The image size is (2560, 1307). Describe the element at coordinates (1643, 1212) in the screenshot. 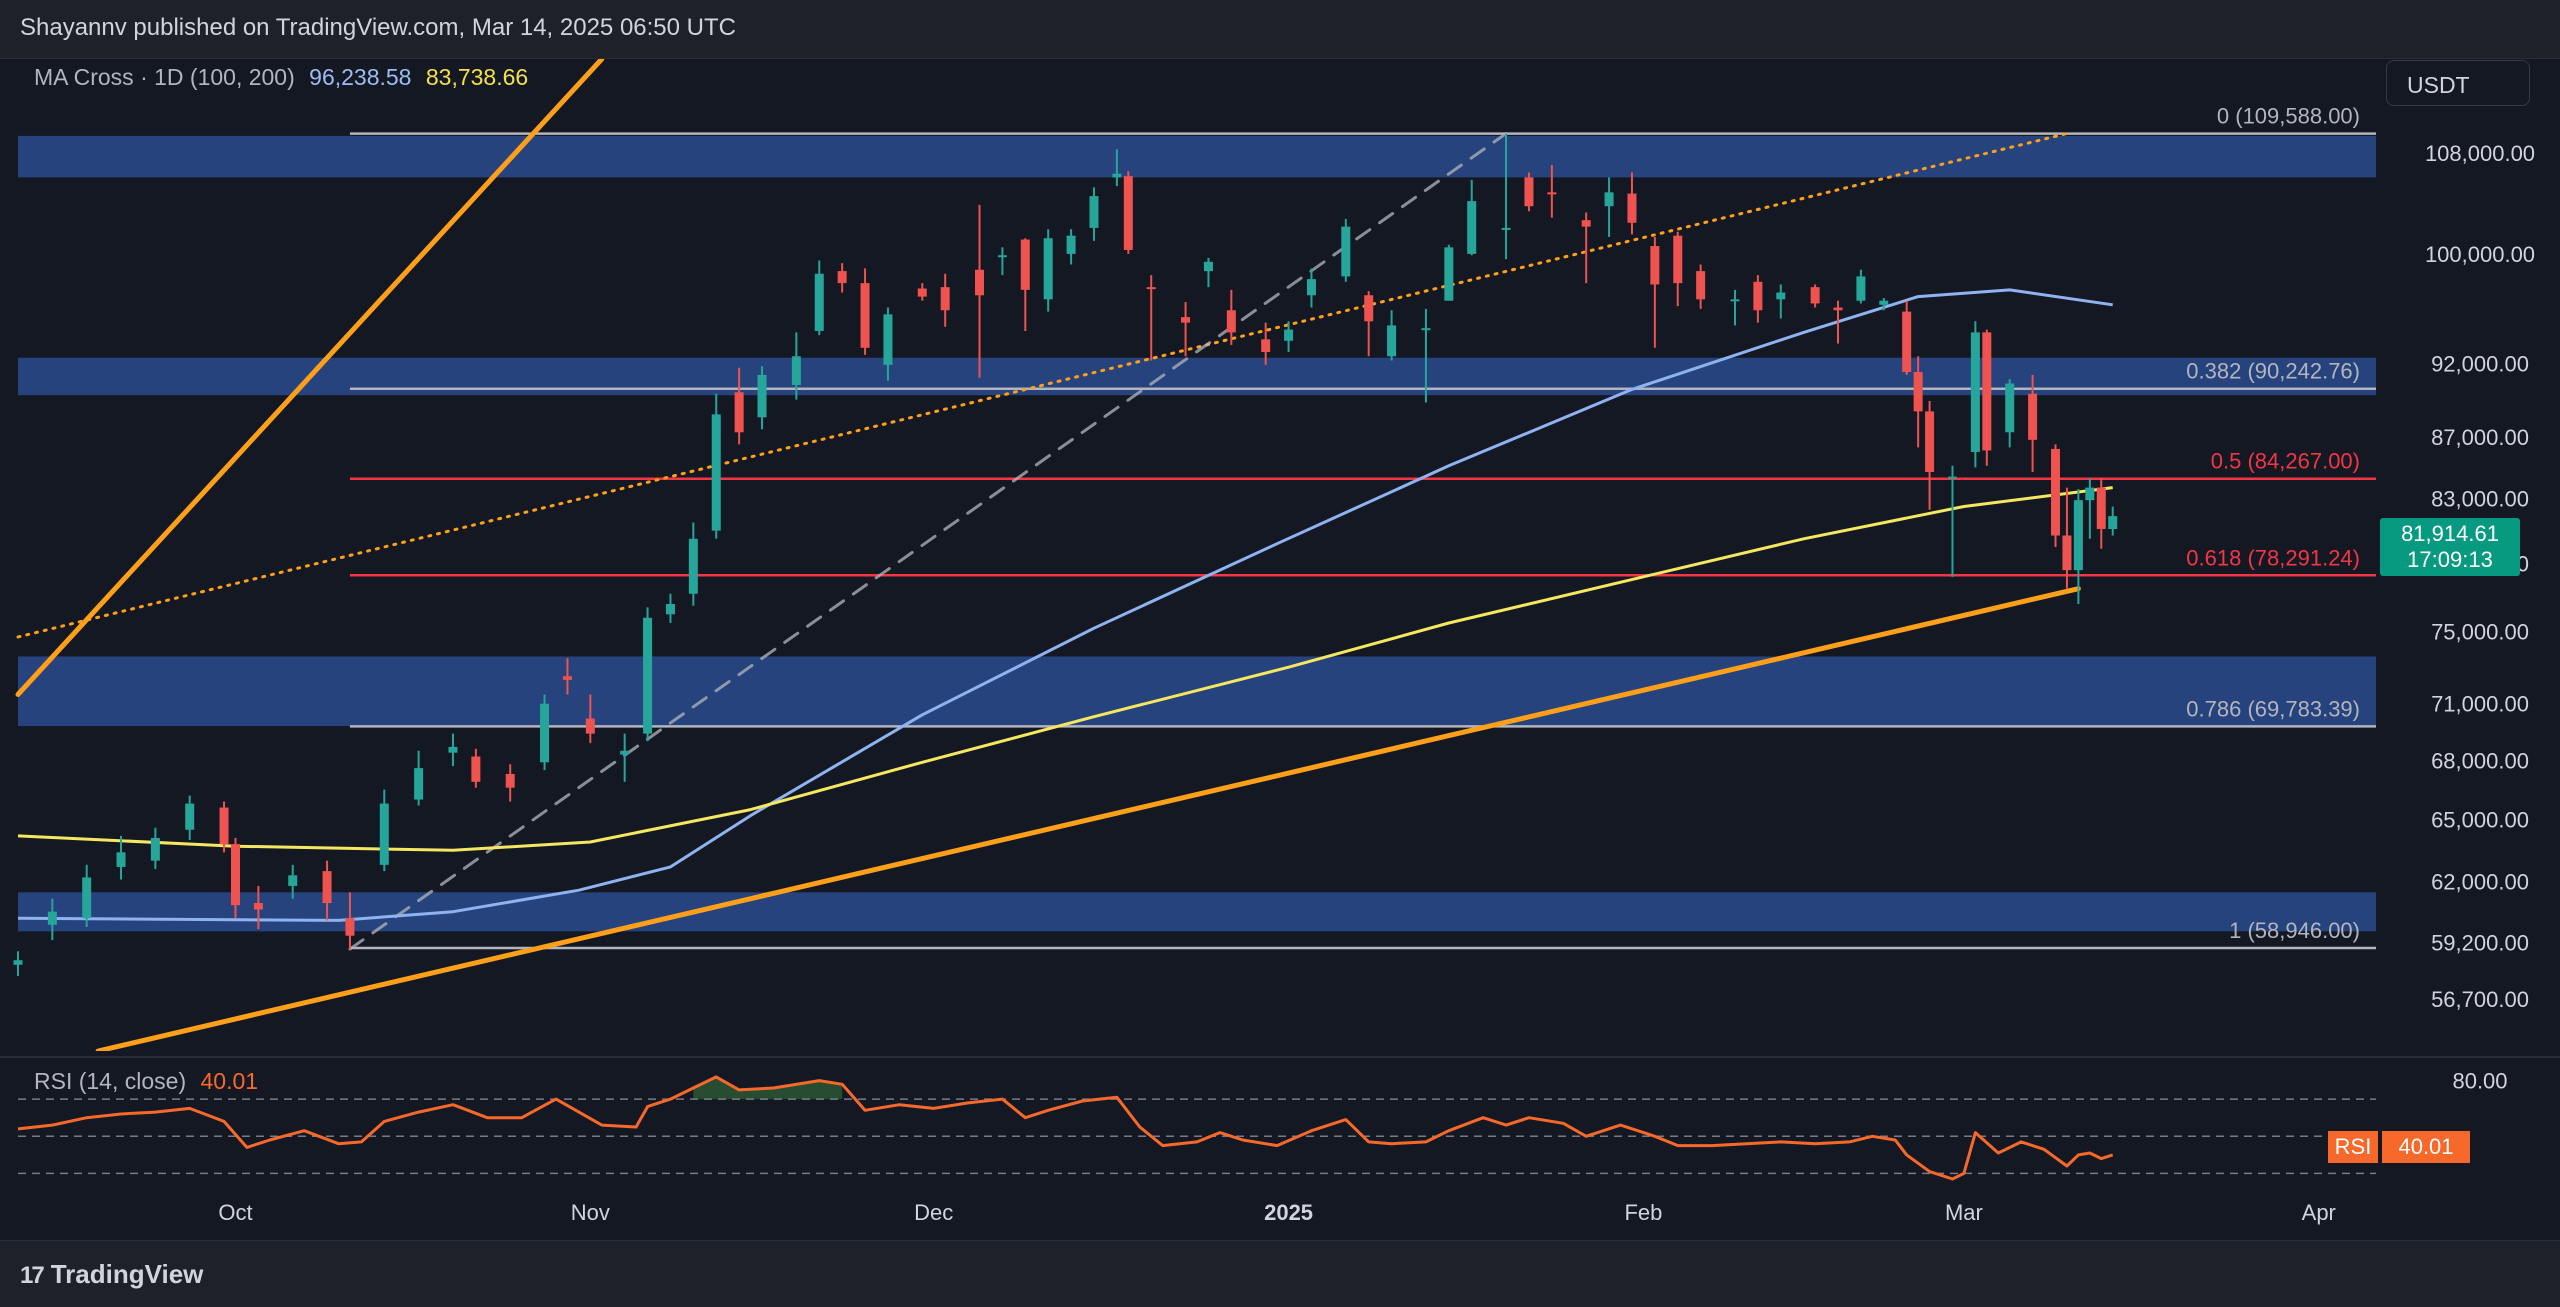

I see `time-axis-label: Feb` at that location.